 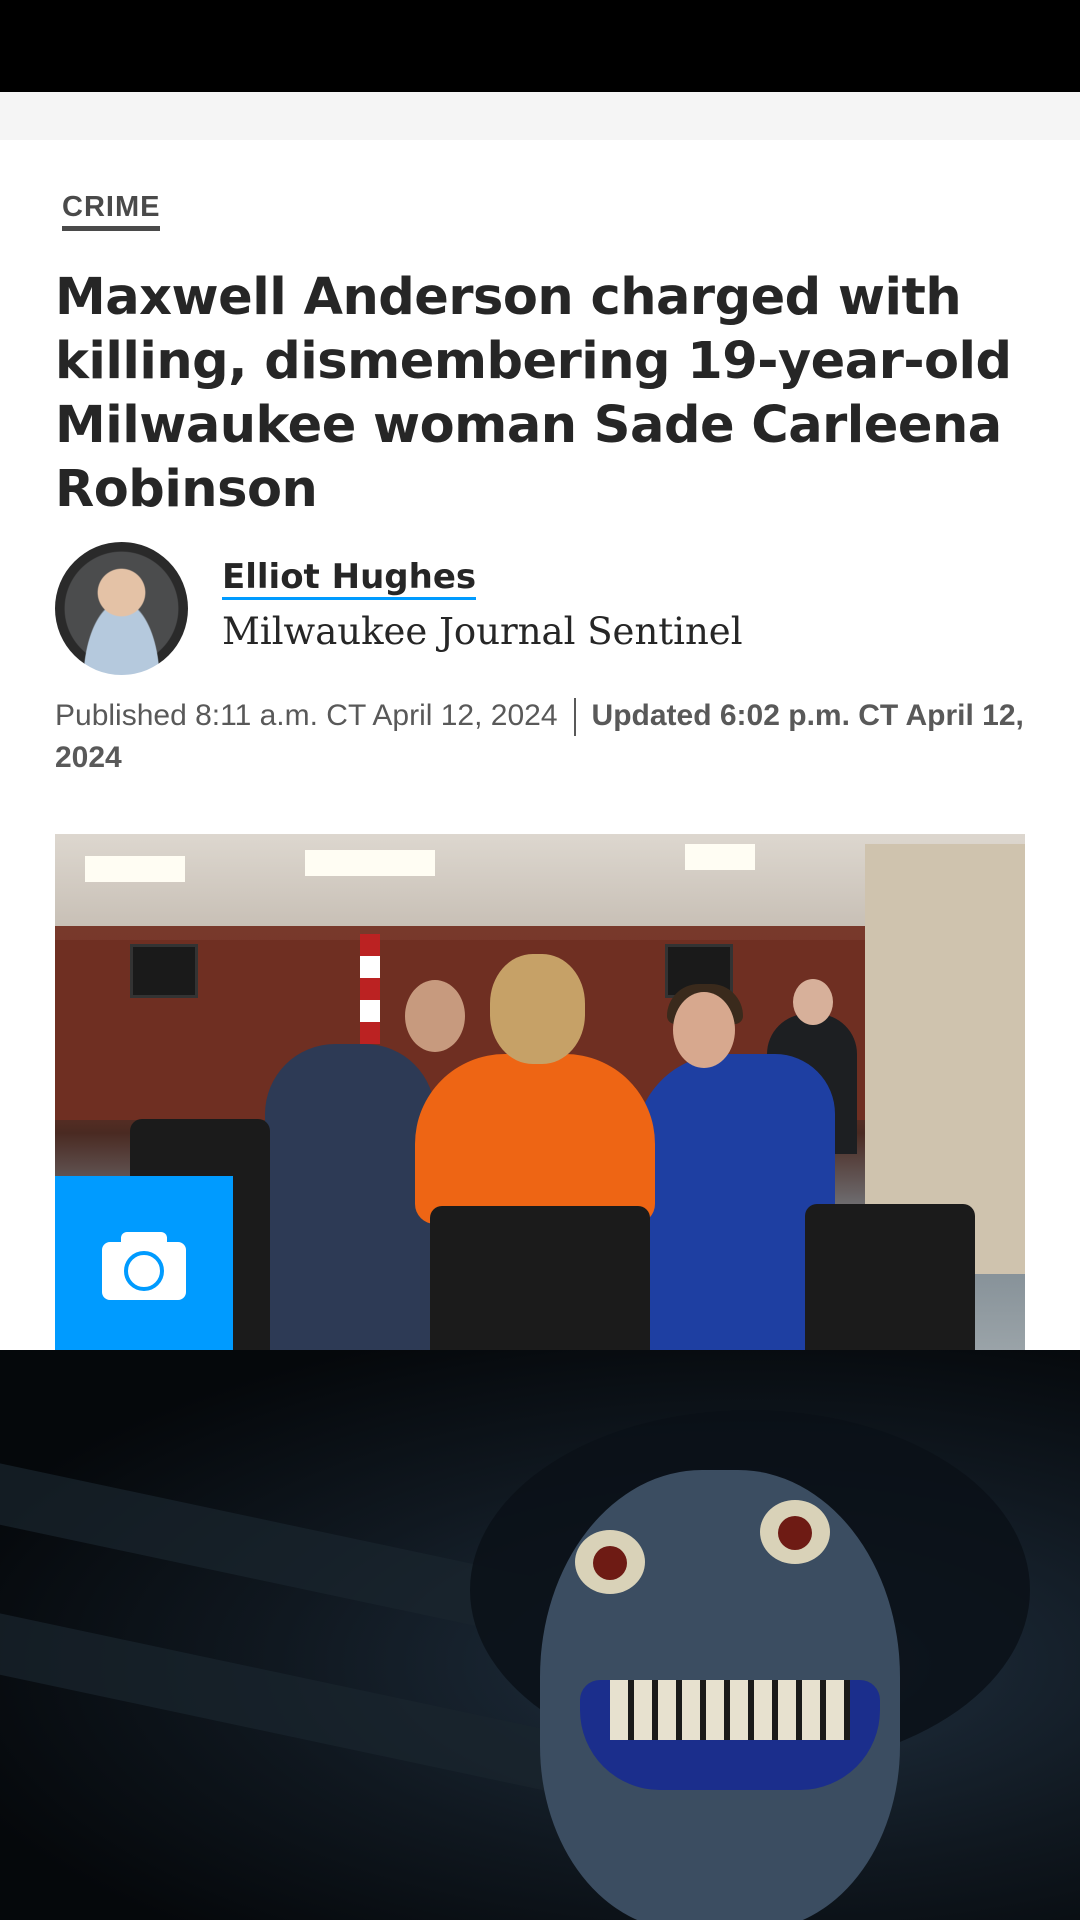 I want to click on attorney-left-head, so click(x=435, y=1016).